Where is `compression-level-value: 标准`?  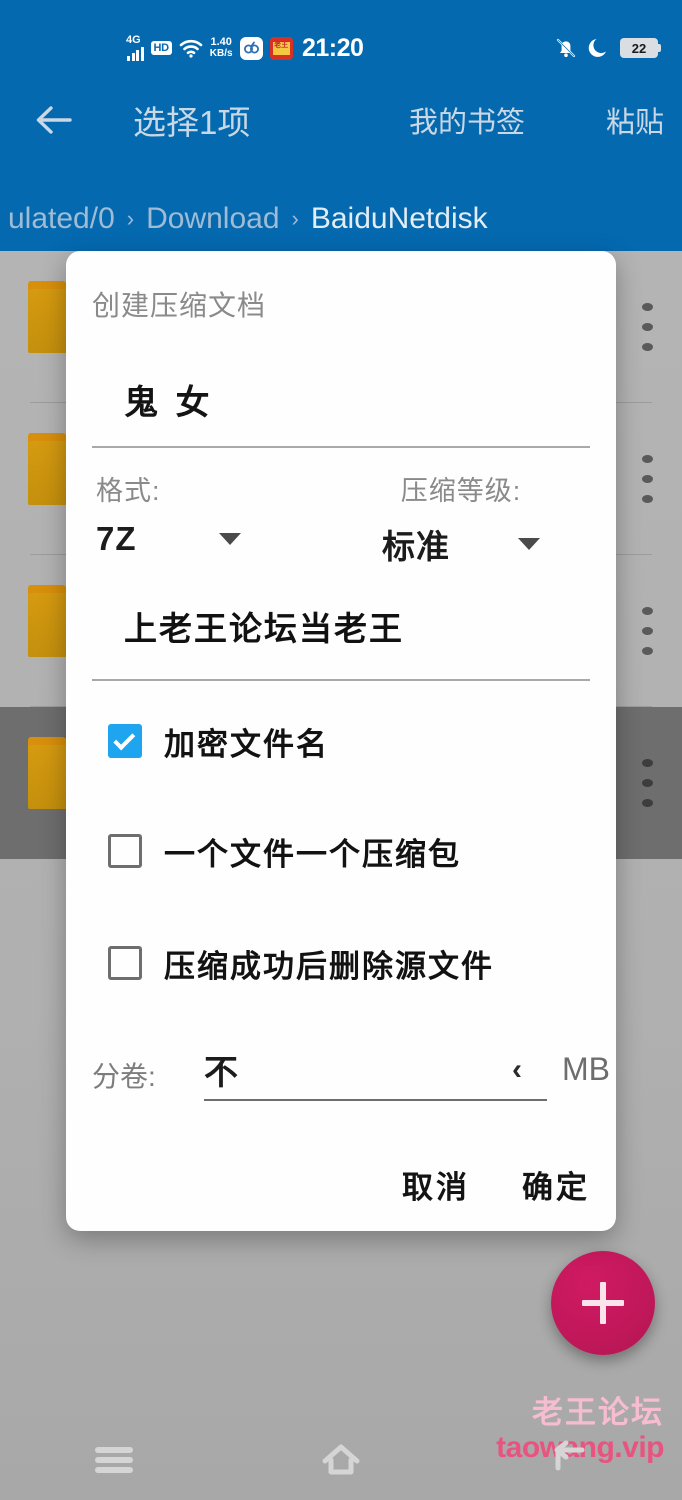
compression-level-value: 标准 is located at coordinates (416, 546).